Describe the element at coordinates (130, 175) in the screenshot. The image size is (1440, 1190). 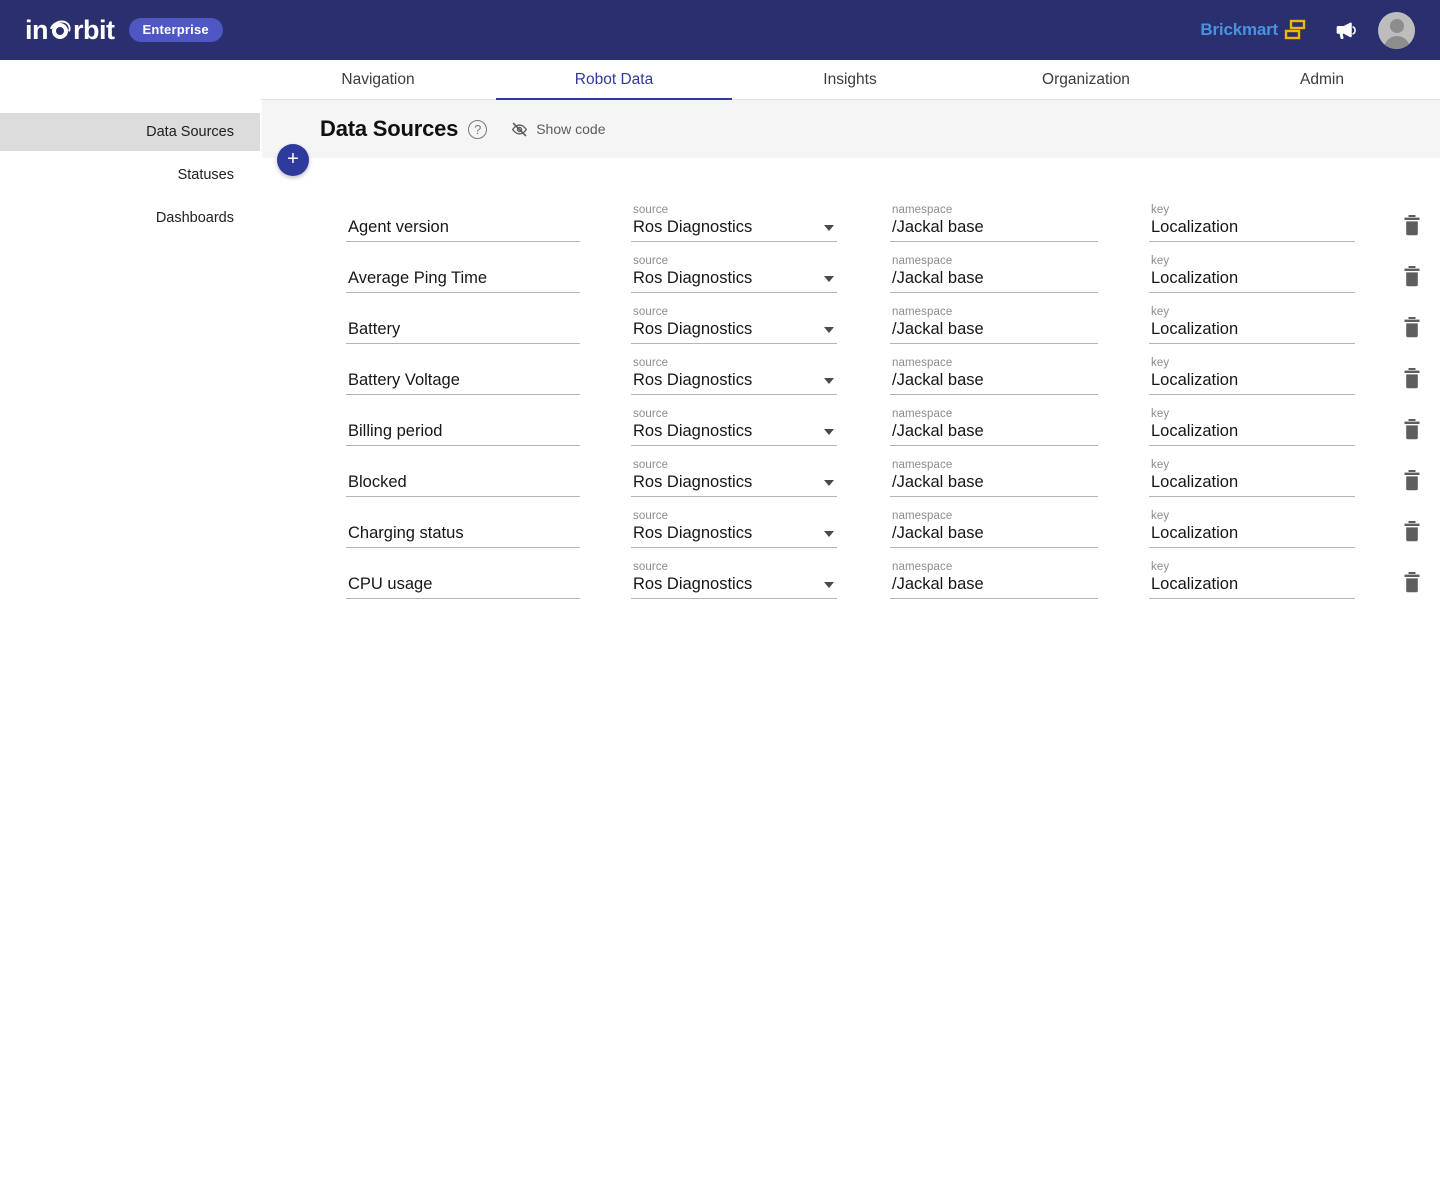
I see `sidebar-item-statuses: Statuses` at that location.